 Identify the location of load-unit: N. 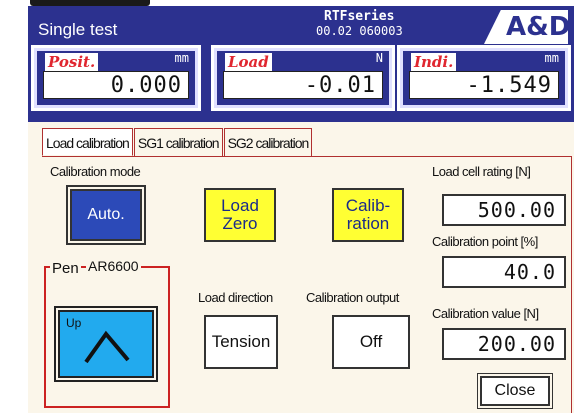
(379, 58).